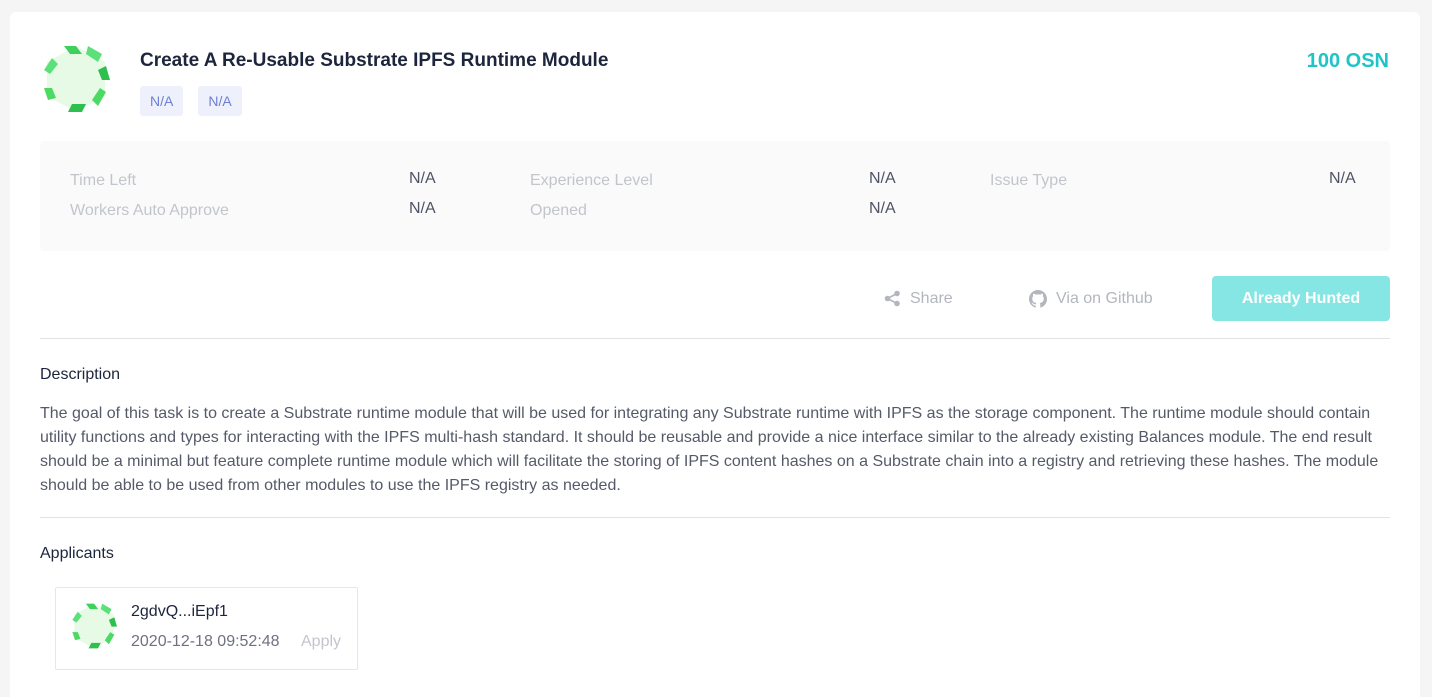 The height and width of the screenshot is (697, 1432). Describe the element at coordinates (77, 79) in the screenshot. I see `hexagon-logo-icon` at that location.